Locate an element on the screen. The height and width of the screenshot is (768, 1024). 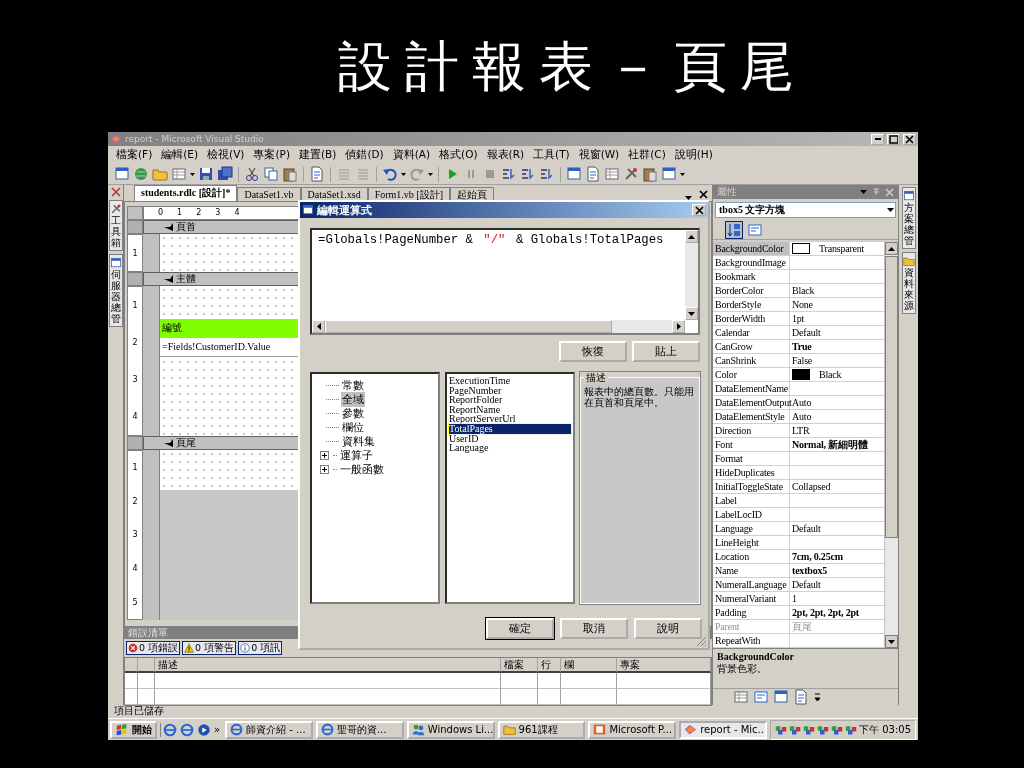
menu-item: 視窗(W) is located at coordinates (599, 155).